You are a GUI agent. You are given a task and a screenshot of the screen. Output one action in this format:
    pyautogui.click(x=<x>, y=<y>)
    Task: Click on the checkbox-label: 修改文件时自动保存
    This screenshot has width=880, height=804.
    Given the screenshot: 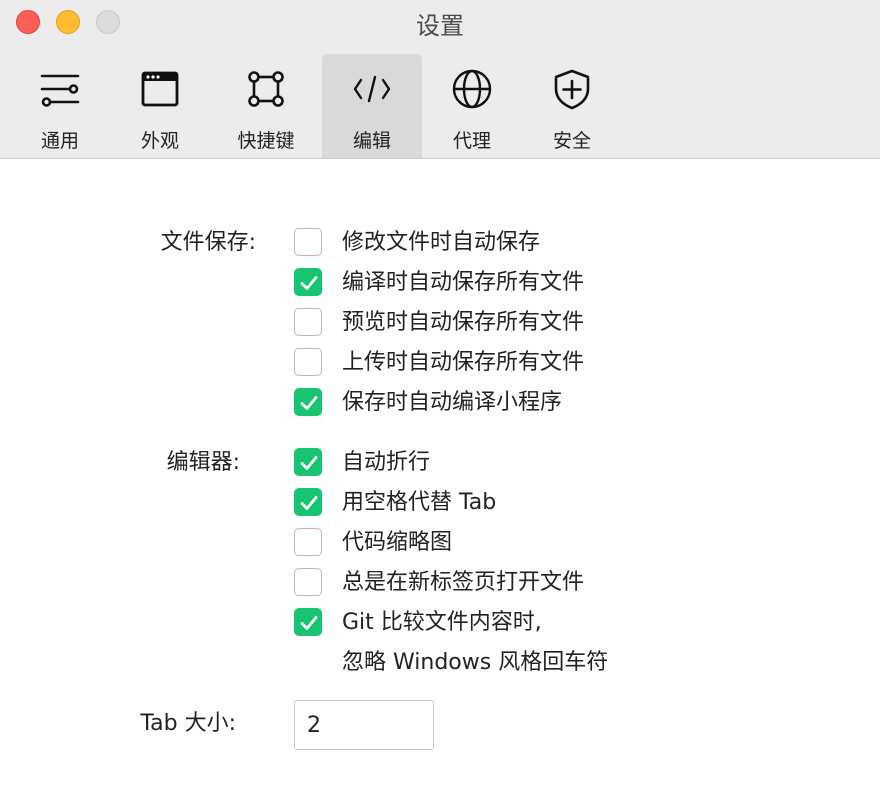 What is the action you would take?
    pyautogui.click(x=441, y=242)
    